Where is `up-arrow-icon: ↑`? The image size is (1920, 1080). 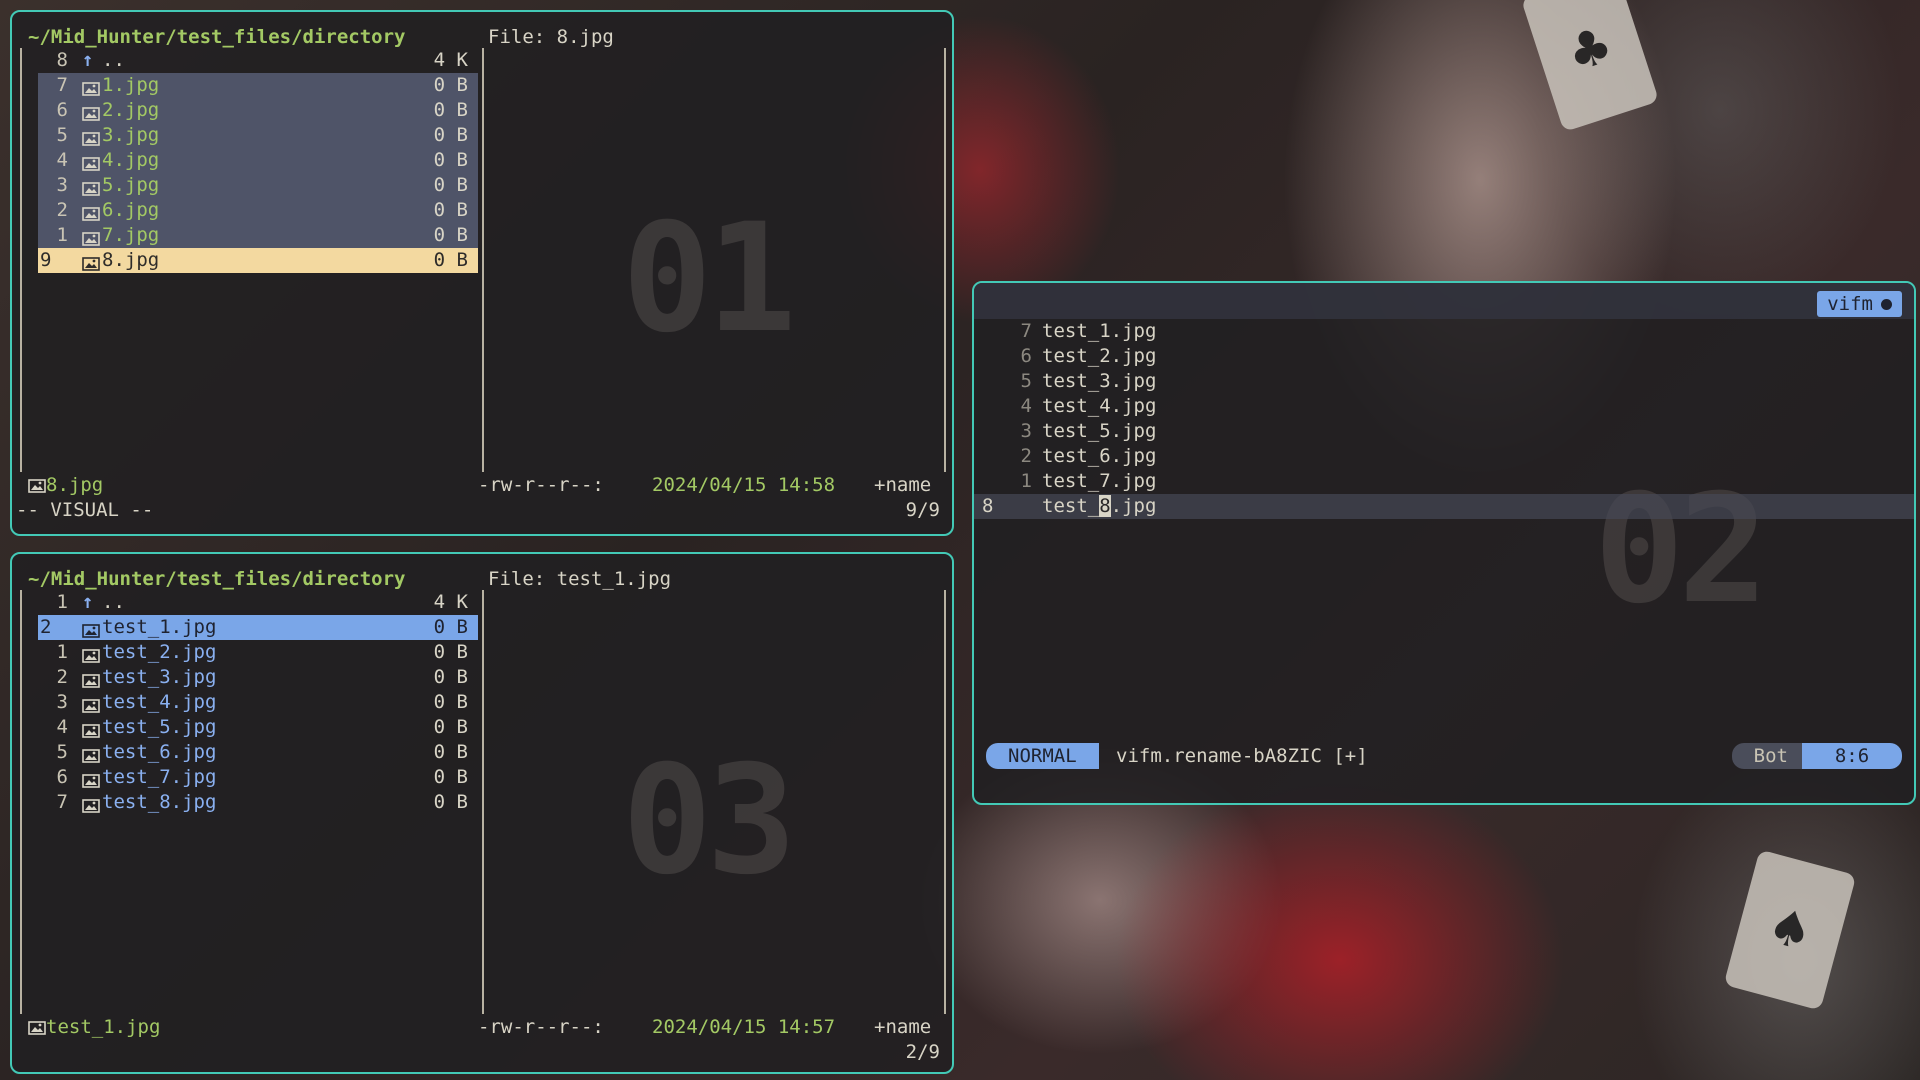 up-arrow-icon: ↑ is located at coordinates (88, 60).